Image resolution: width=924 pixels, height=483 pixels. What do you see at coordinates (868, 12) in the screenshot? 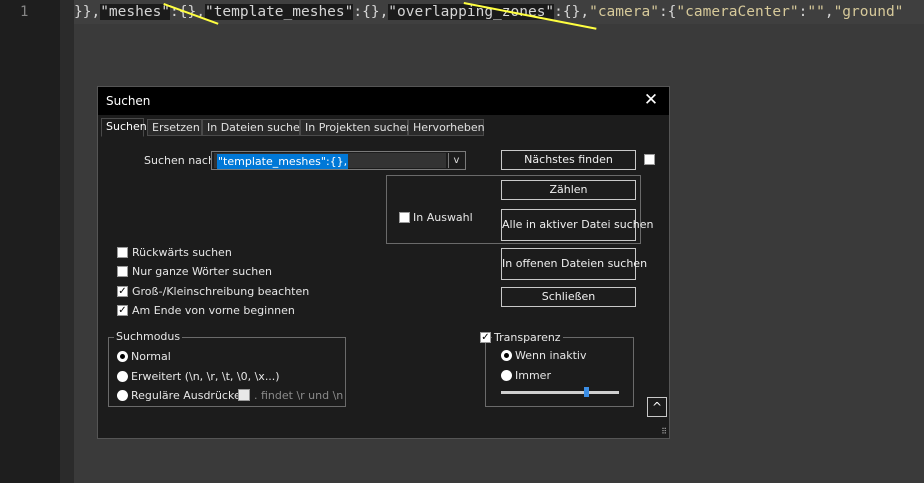
I see `code-token: "ground"` at bounding box center [868, 12].